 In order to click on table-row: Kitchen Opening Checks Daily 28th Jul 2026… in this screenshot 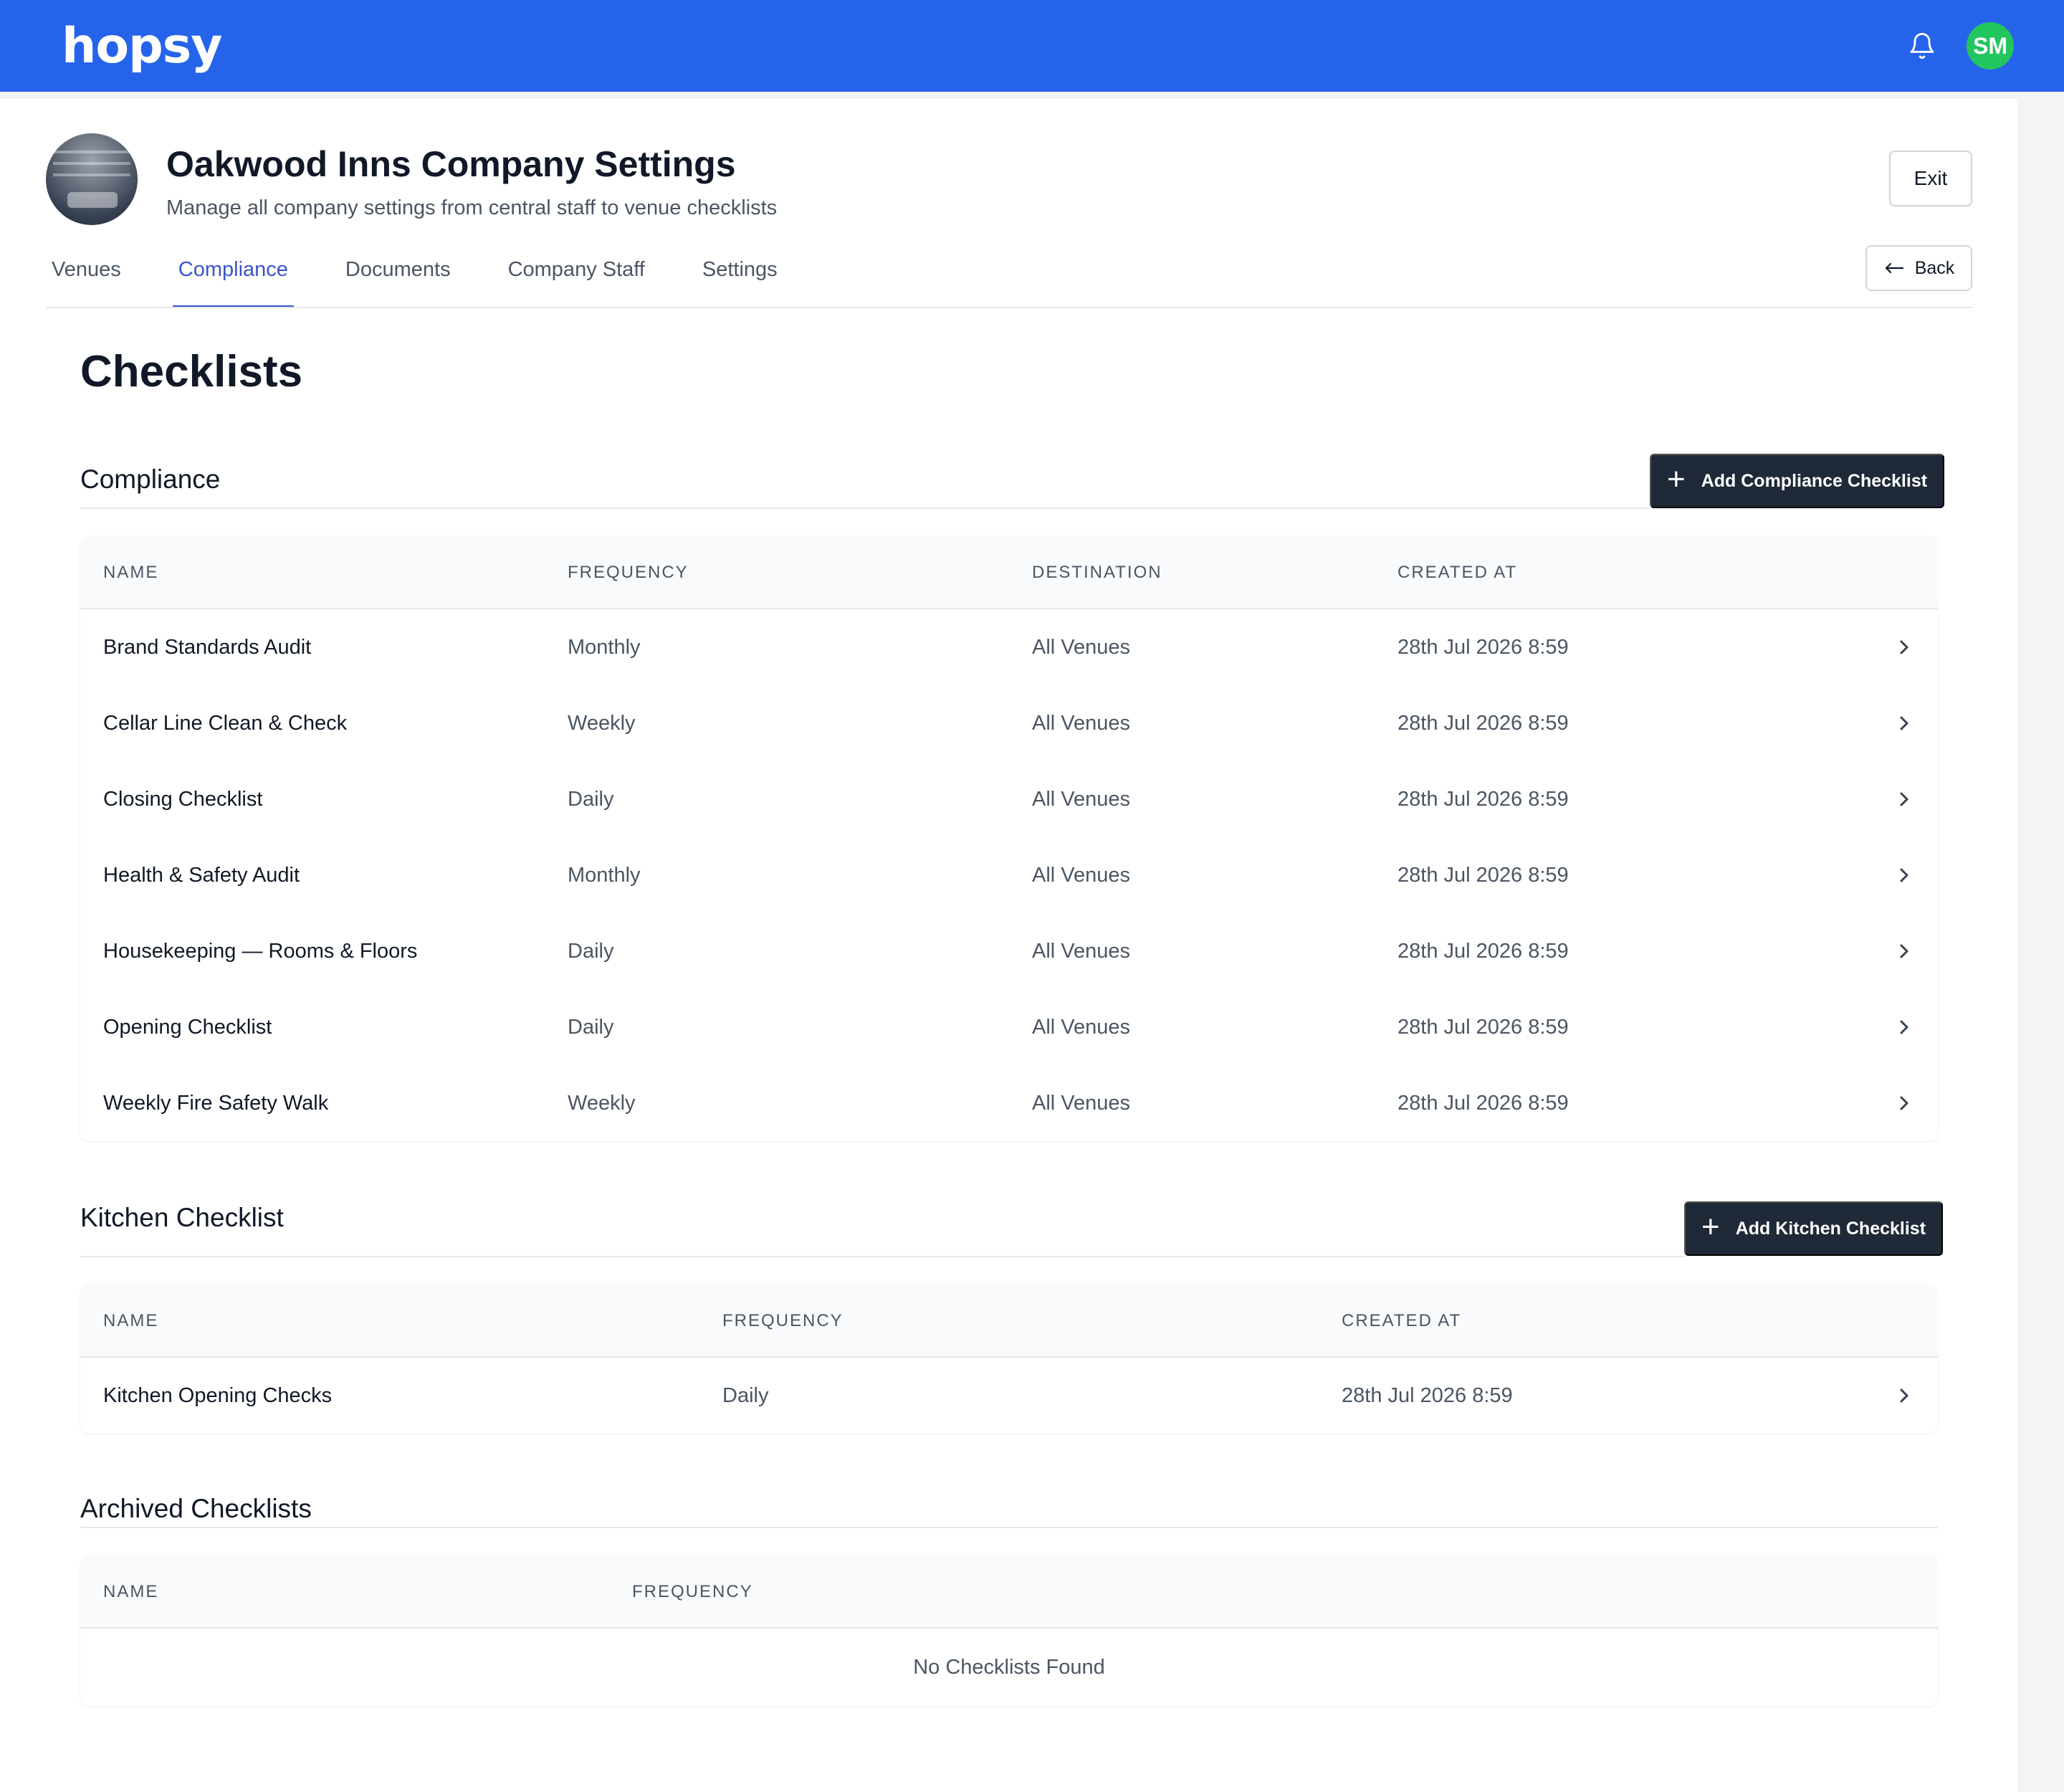, I will do `click(1009, 1396)`.